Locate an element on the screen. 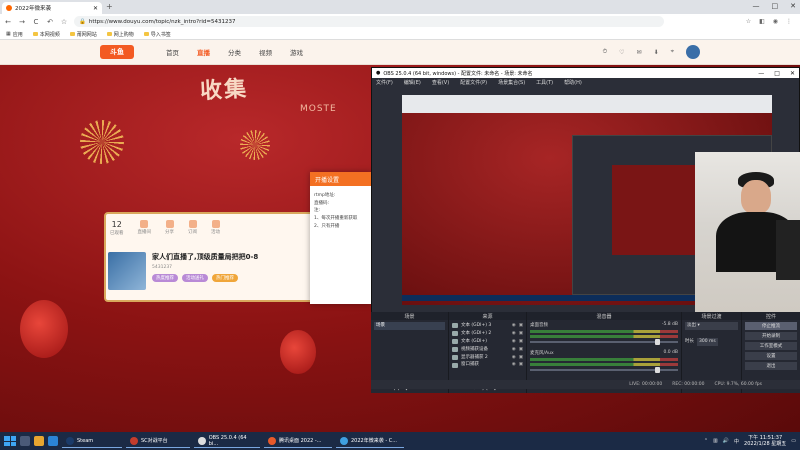  room-tag: 热门推荐 is located at coordinates (225, 278).